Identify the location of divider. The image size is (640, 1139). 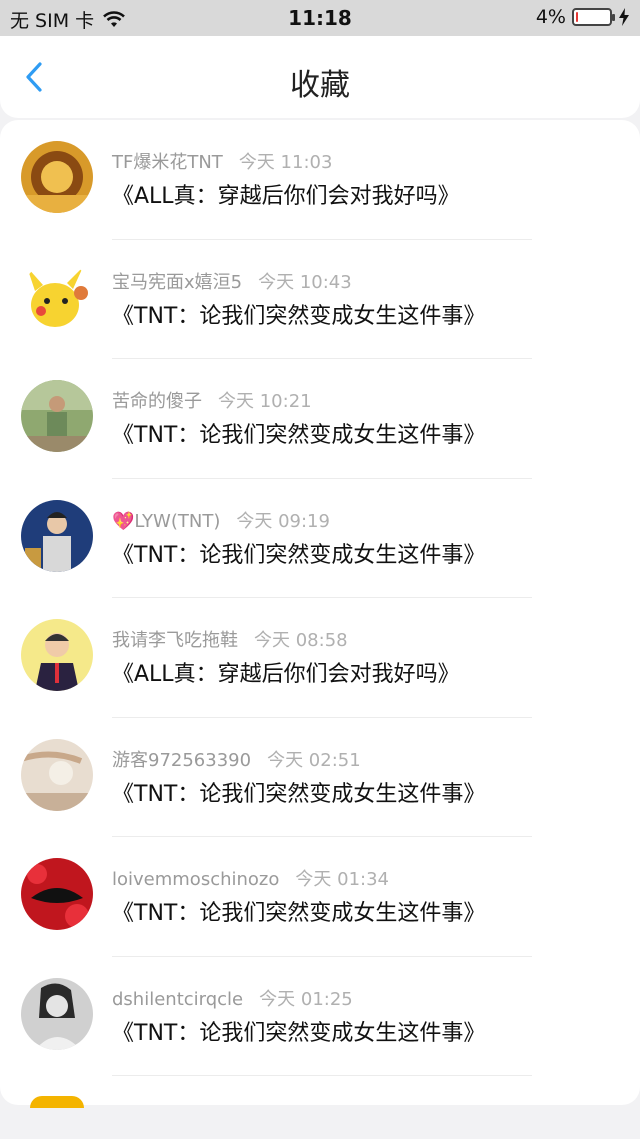
(322, 1075).